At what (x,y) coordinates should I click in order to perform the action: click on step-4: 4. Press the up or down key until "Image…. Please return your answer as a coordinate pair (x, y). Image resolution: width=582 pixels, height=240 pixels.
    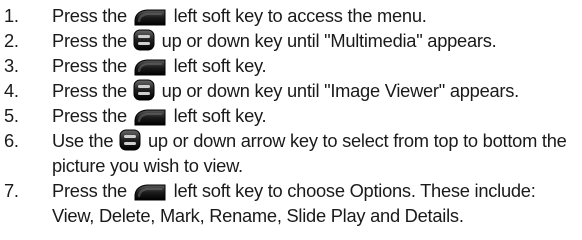
    Looking at the image, I should click on (291, 90).